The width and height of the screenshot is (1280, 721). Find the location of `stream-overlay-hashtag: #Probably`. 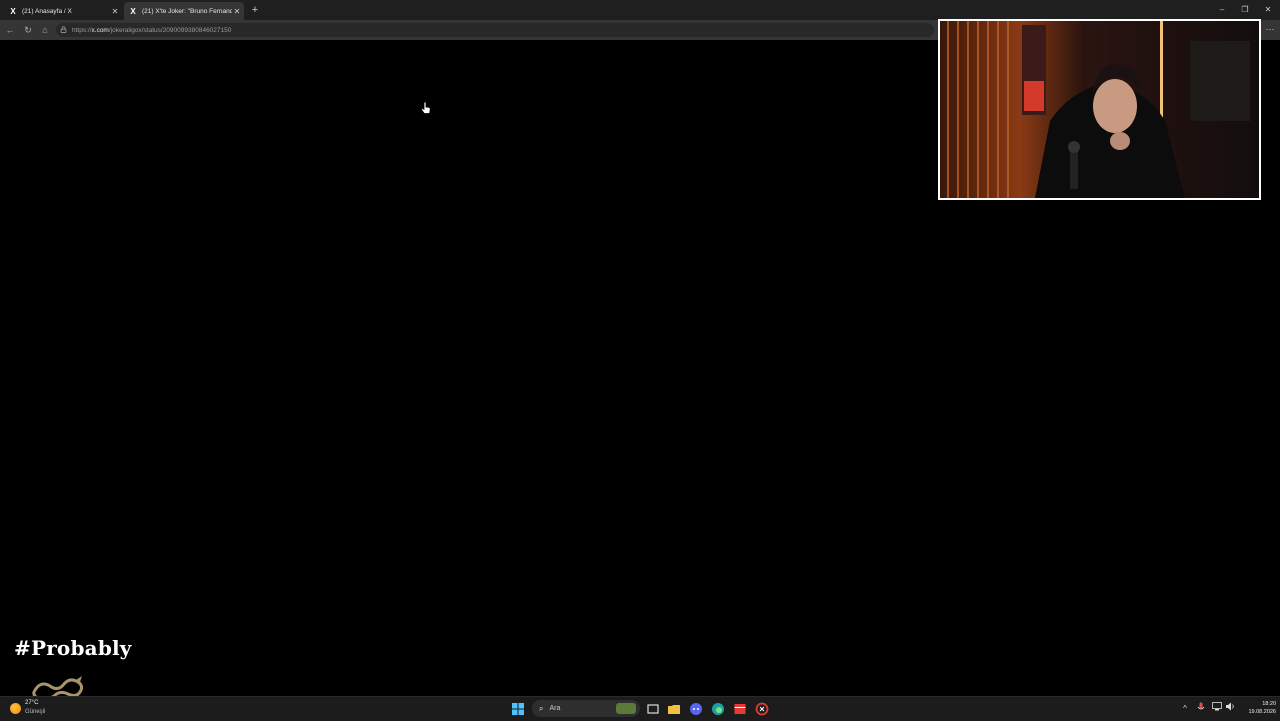

stream-overlay-hashtag: #Probably is located at coordinates (73, 648).